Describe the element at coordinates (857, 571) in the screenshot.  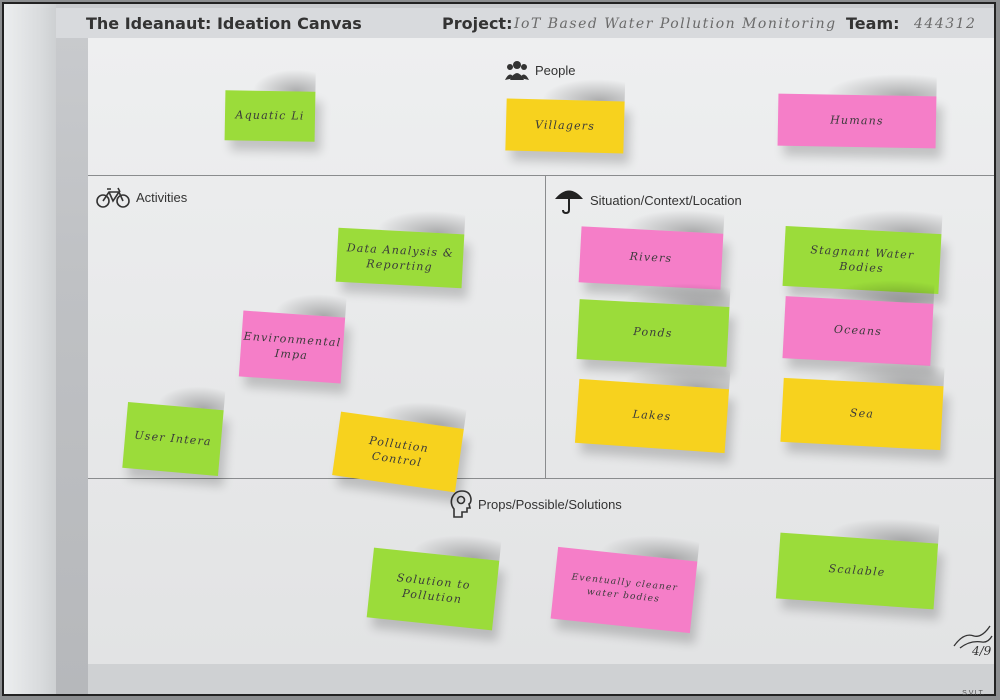
I see `sticky-note: Scalable` at that location.